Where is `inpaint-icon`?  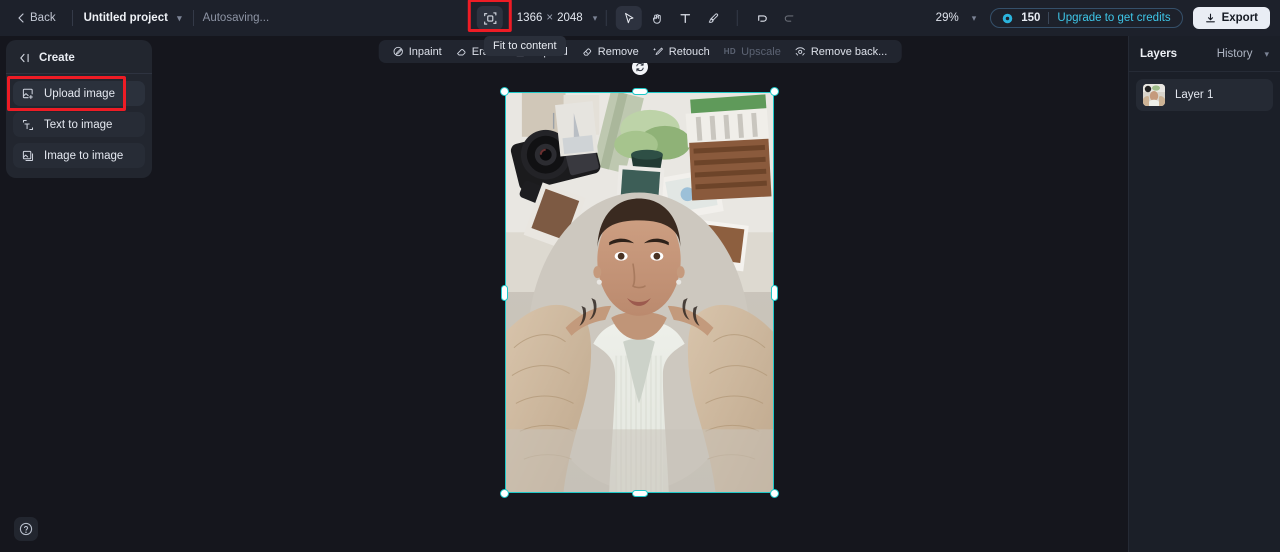 inpaint-icon is located at coordinates (398, 51).